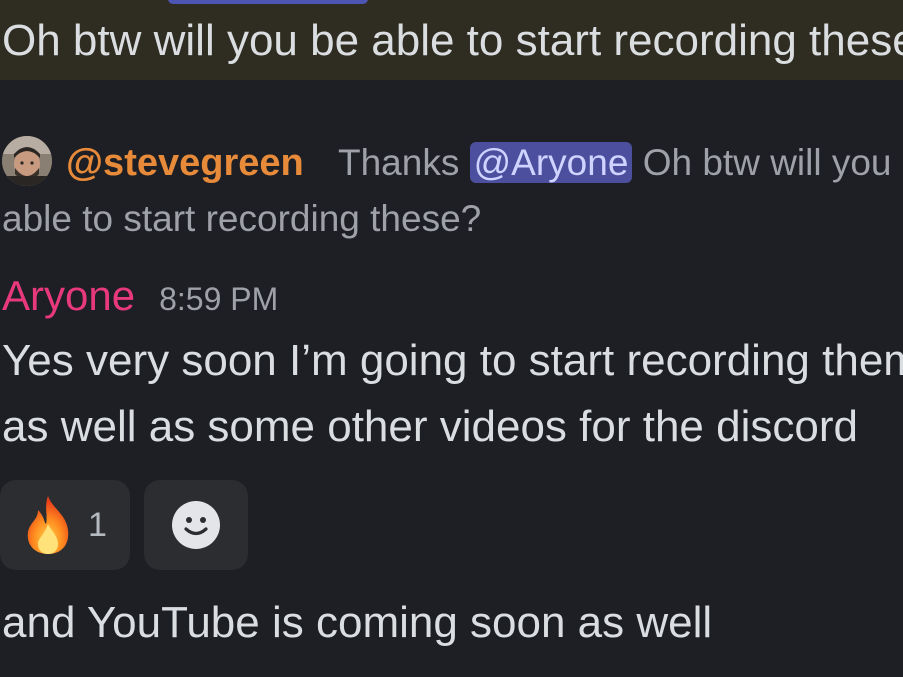 The image size is (903, 677). Describe the element at coordinates (242, 218) in the screenshot. I see `reply-text-continuation: able to start recording these?` at that location.